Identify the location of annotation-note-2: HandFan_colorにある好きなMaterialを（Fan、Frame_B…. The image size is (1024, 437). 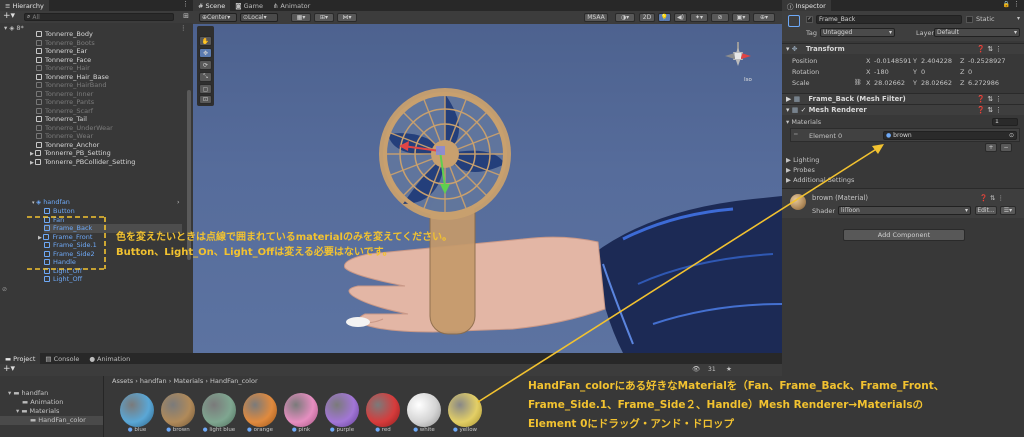
(736, 405).